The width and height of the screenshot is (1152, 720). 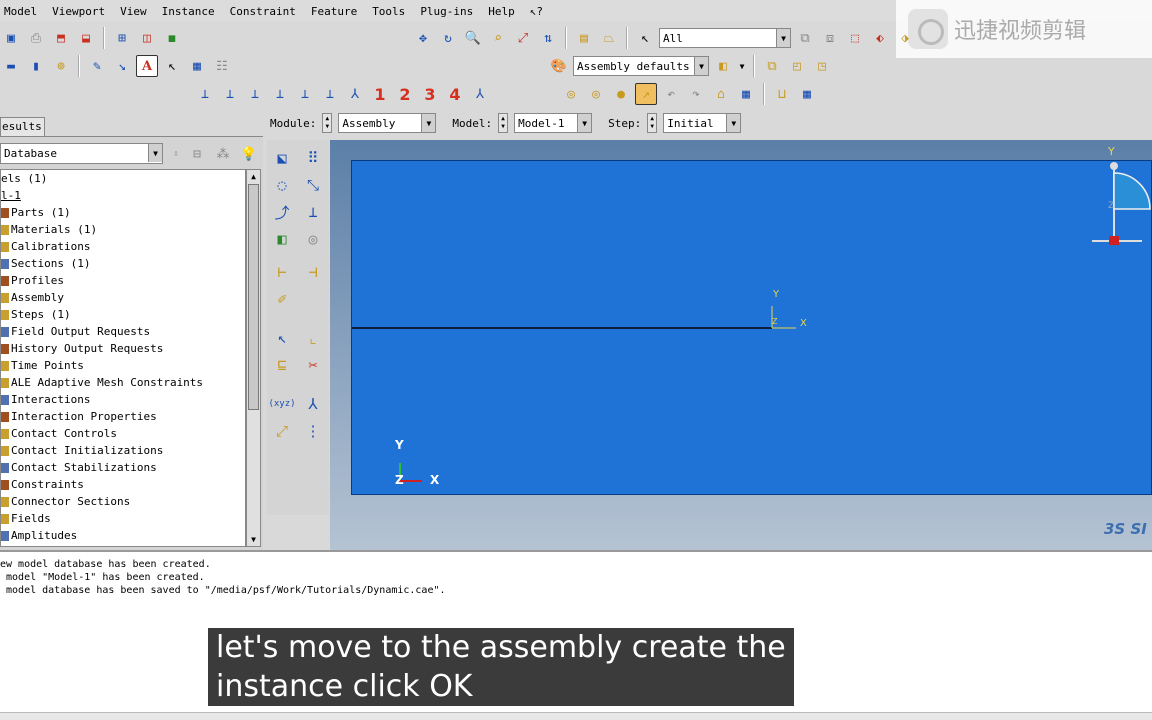 I want to click on perspective-icon: ⏢, so click(x=609, y=38).